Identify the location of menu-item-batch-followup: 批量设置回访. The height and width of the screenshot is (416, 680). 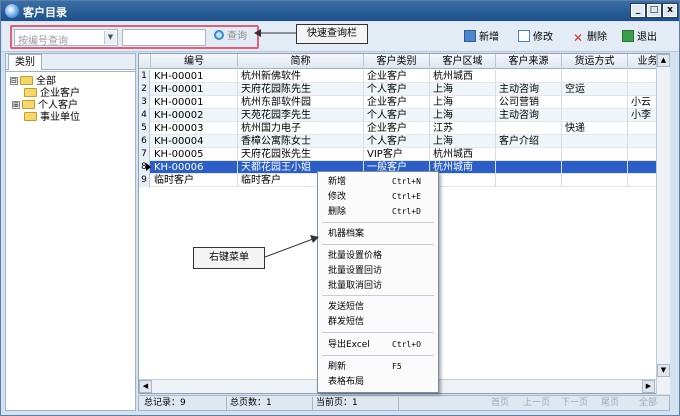
(355, 271).